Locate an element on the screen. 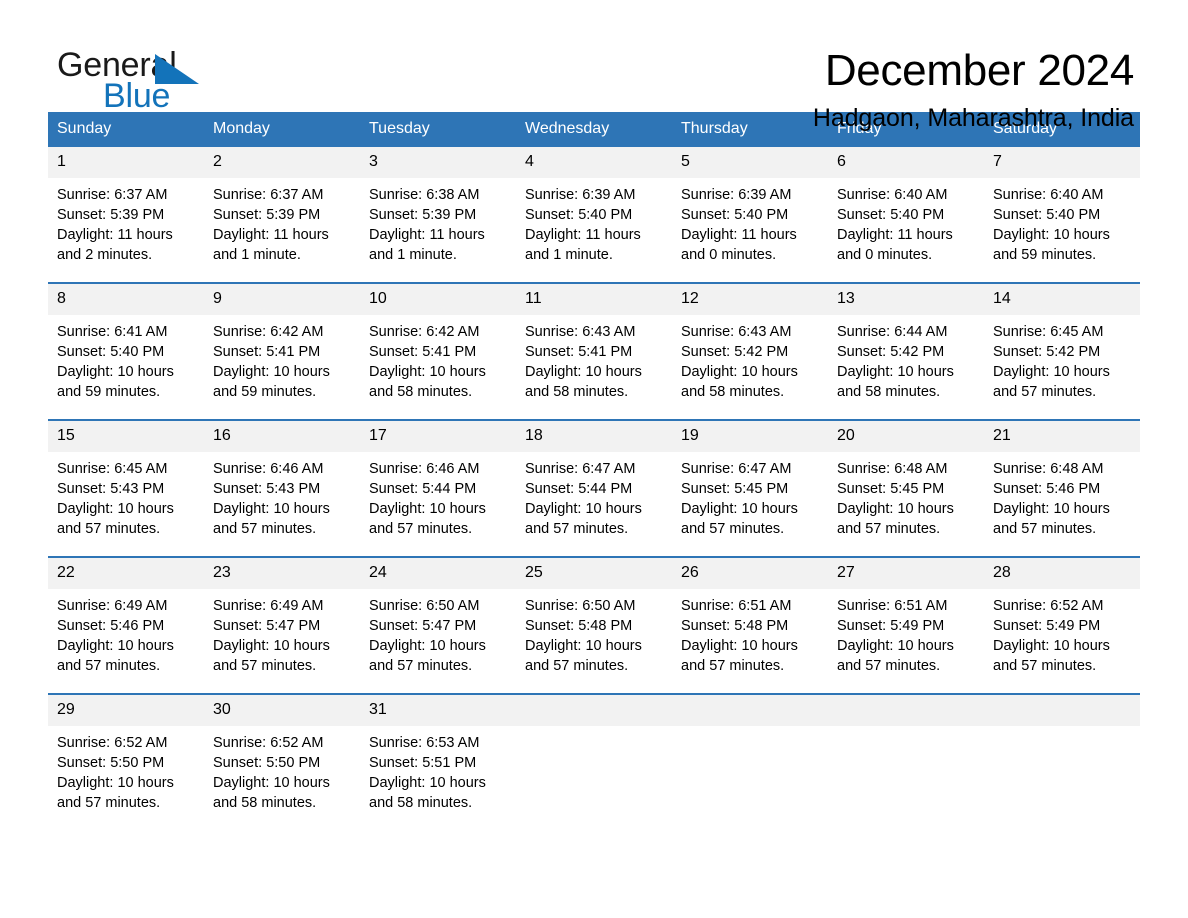  day-number: 15 is located at coordinates (126, 436).